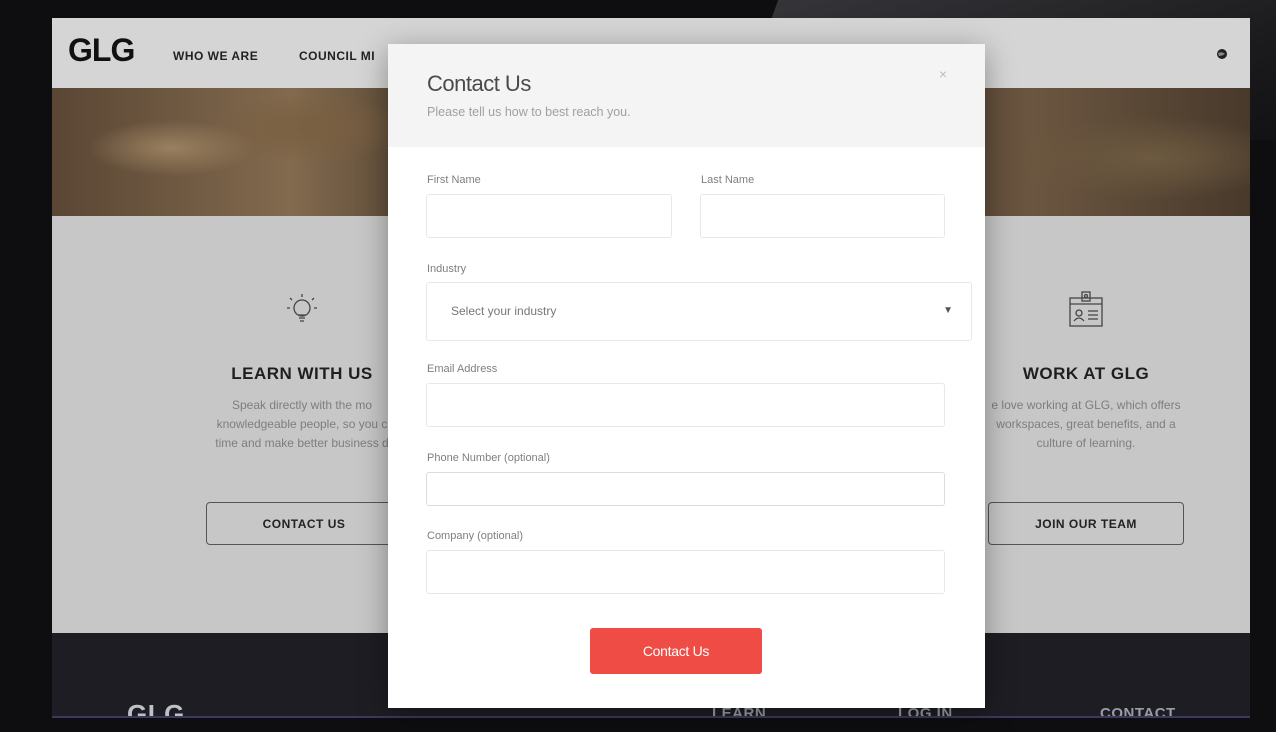 The width and height of the screenshot is (1276, 732). Describe the element at coordinates (699, 311) in the screenshot. I see `industry-select: Select your industry ▼` at that location.